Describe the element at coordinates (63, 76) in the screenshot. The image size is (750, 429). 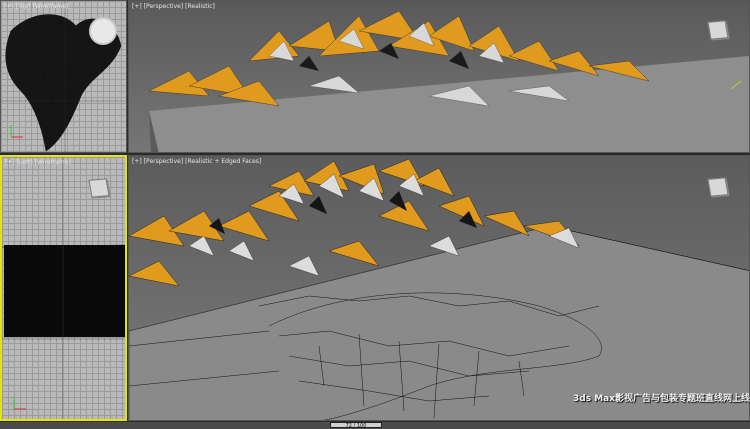
I see `viewport-top: [+] [Top] [Wireframe]` at that location.